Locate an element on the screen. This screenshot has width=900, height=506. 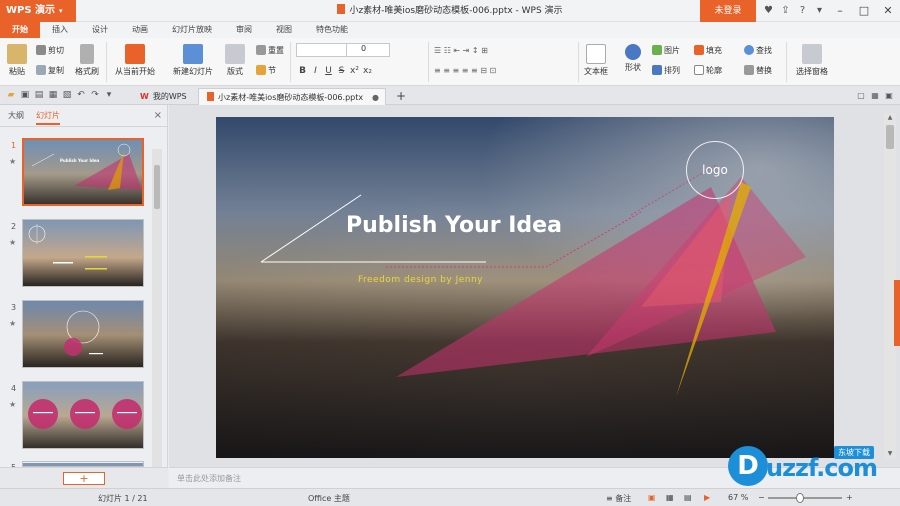
fill-button: 填充 is located at coordinates (708, 50).